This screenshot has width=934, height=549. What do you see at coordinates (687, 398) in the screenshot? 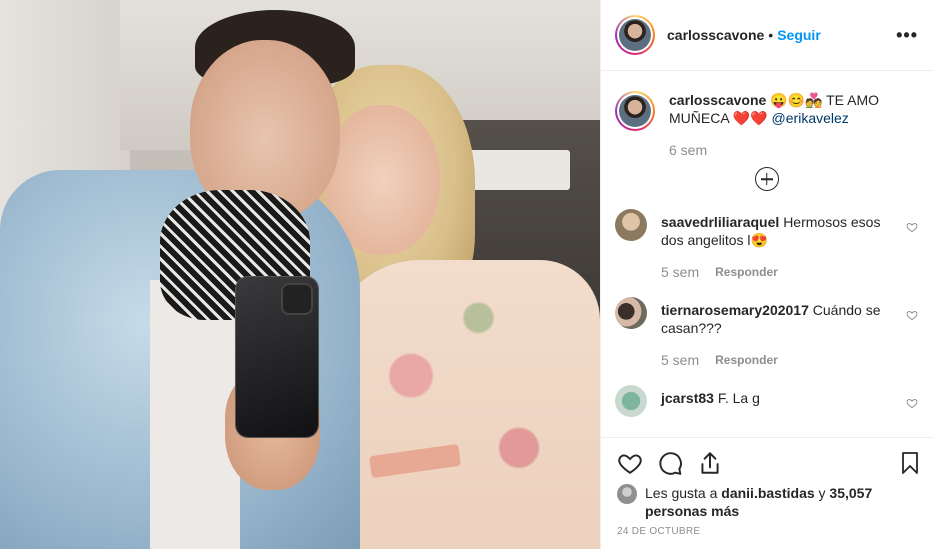
I see `comment-username: jcarst83` at bounding box center [687, 398].